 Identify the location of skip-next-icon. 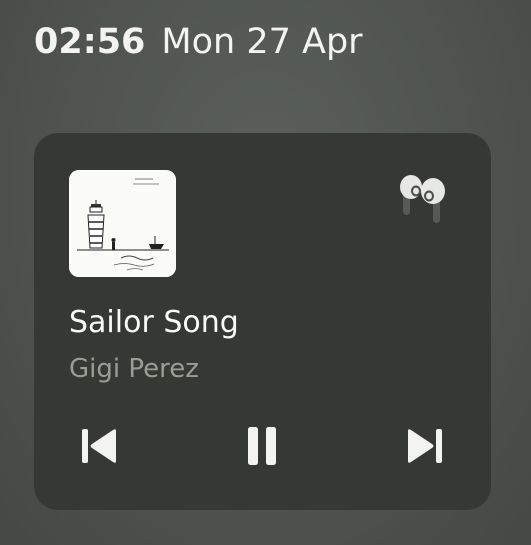
(425, 446).